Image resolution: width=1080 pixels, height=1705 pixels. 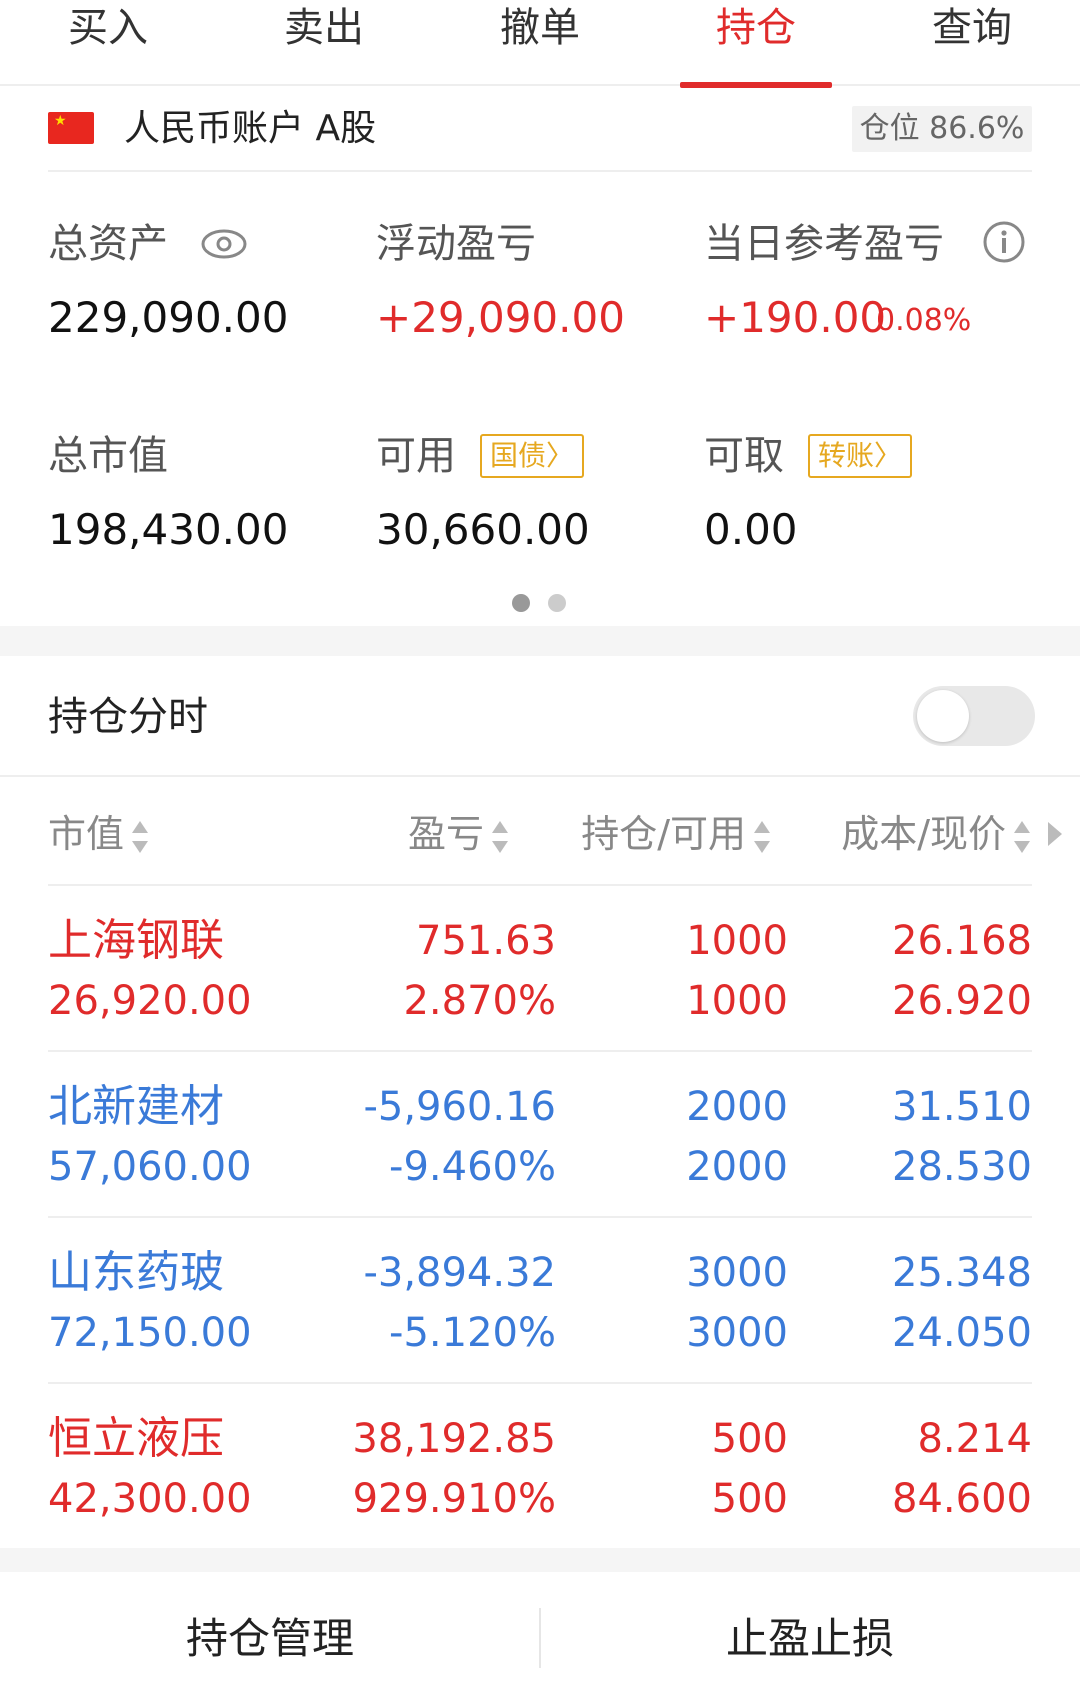 I want to click on header-position-available: 持仓/可用, so click(x=676, y=834).